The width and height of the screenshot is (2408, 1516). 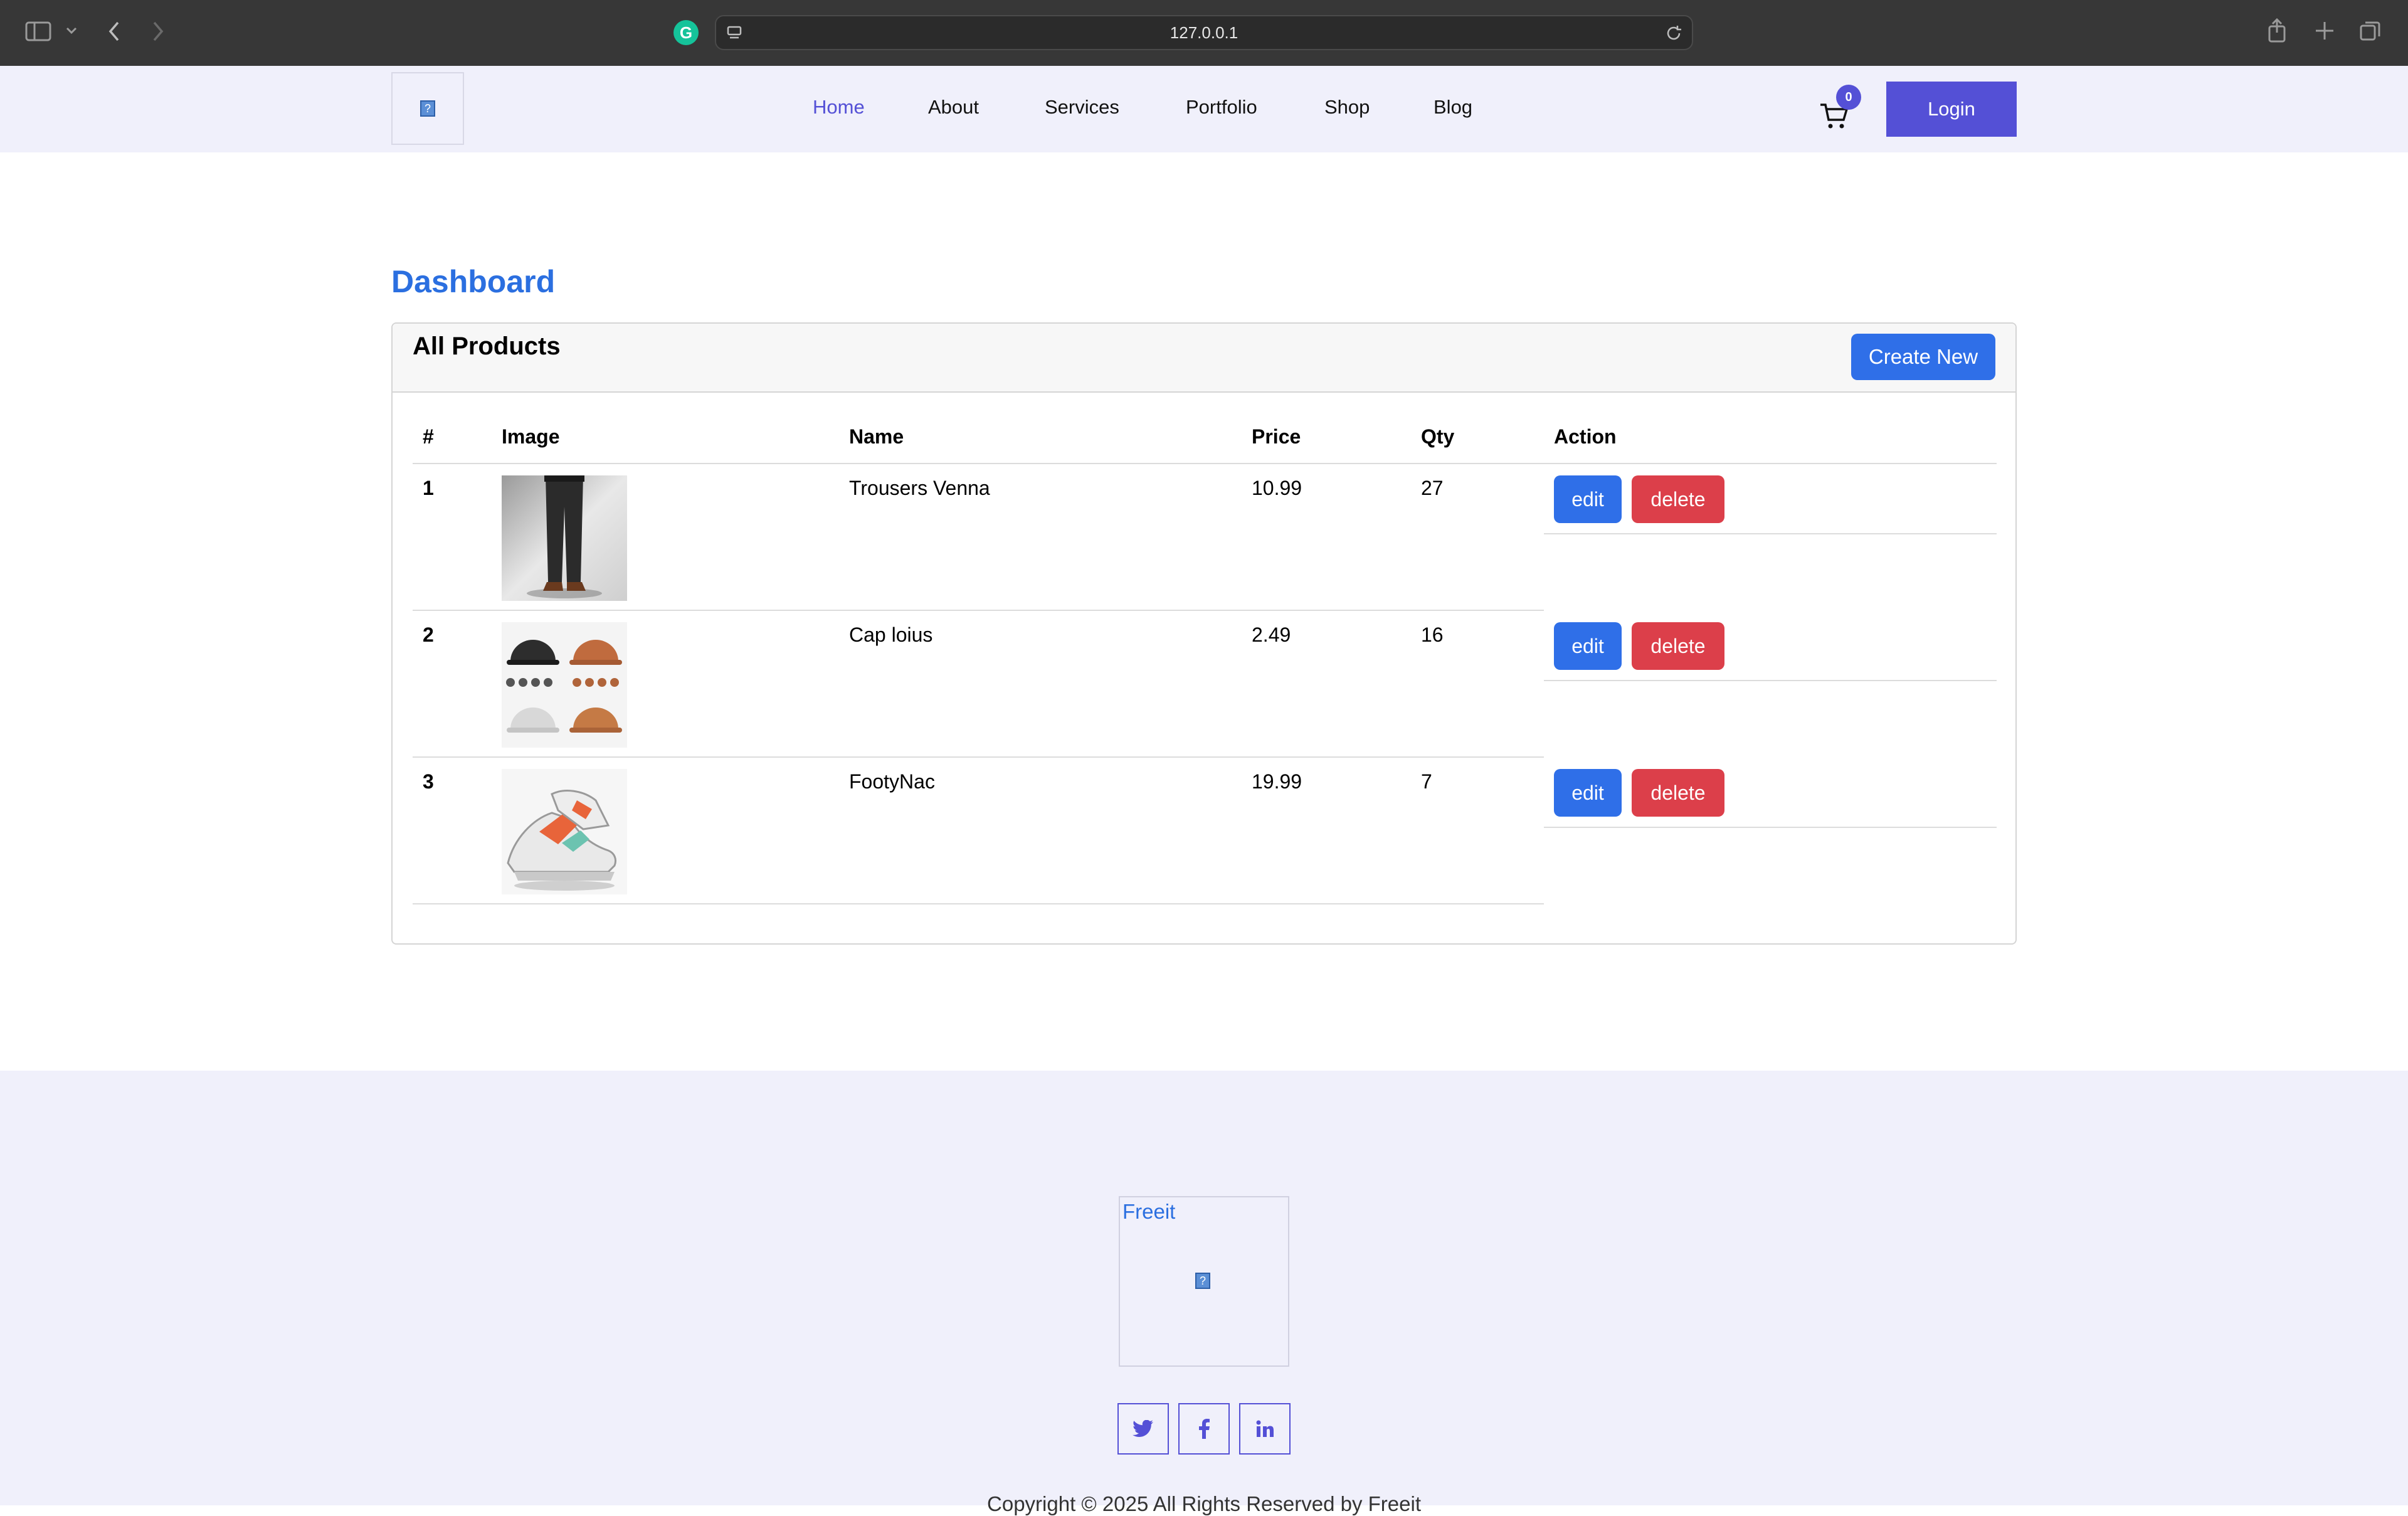 What do you see at coordinates (1453, 107) in the screenshot?
I see `nav-blog: Blog` at bounding box center [1453, 107].